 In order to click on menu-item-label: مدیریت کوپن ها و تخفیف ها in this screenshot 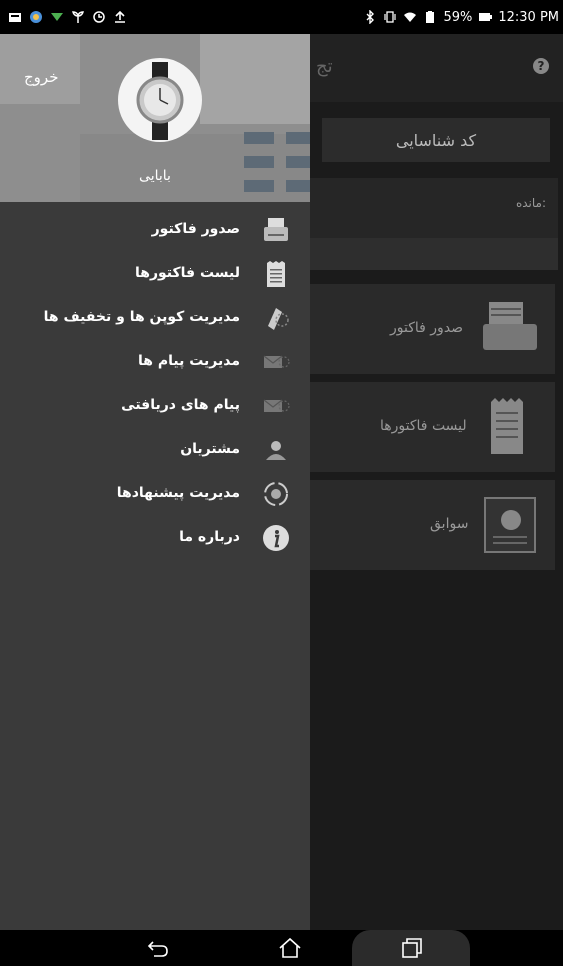, I will do `click(141, 317)`.